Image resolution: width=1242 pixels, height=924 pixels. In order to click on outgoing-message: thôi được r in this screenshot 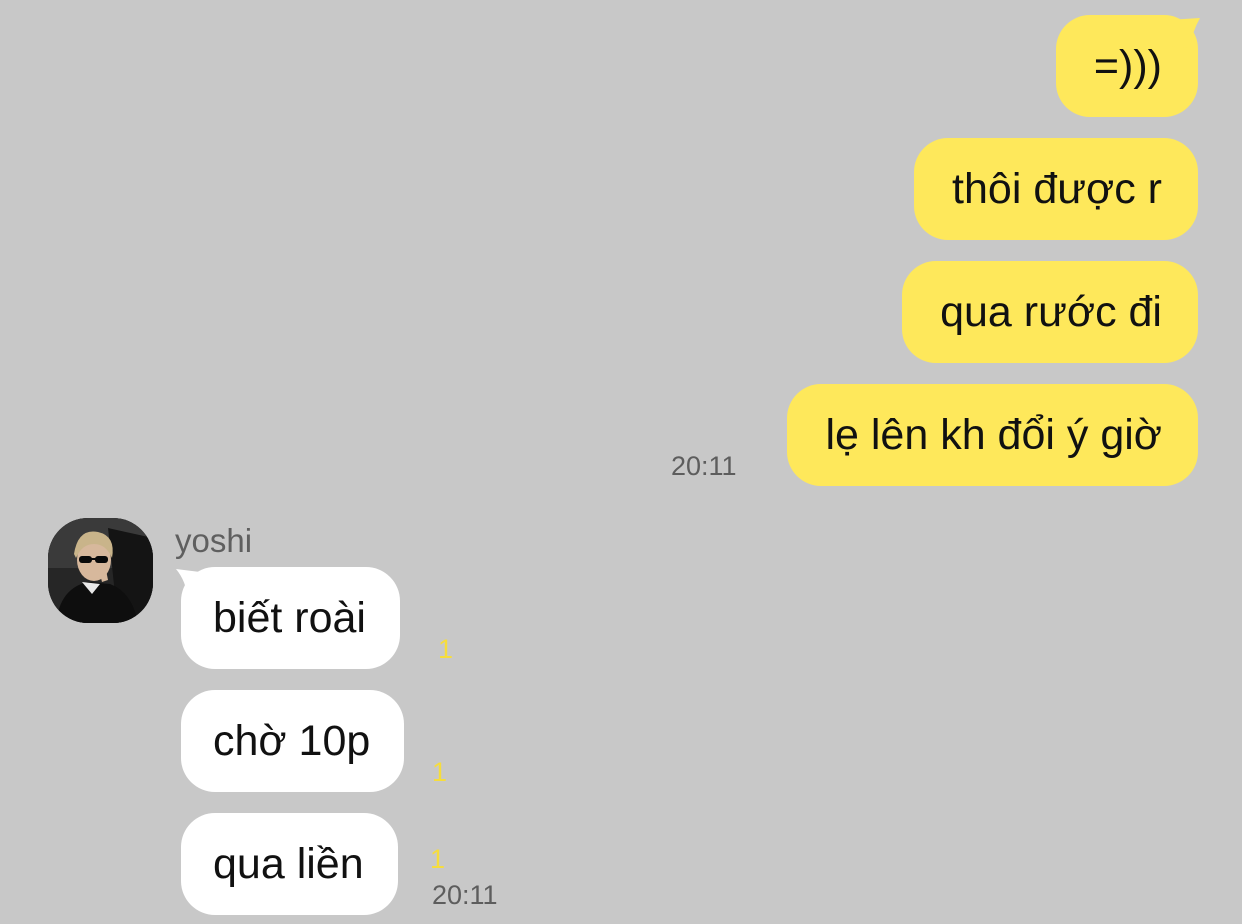, I will do `click(1056, 189)`.